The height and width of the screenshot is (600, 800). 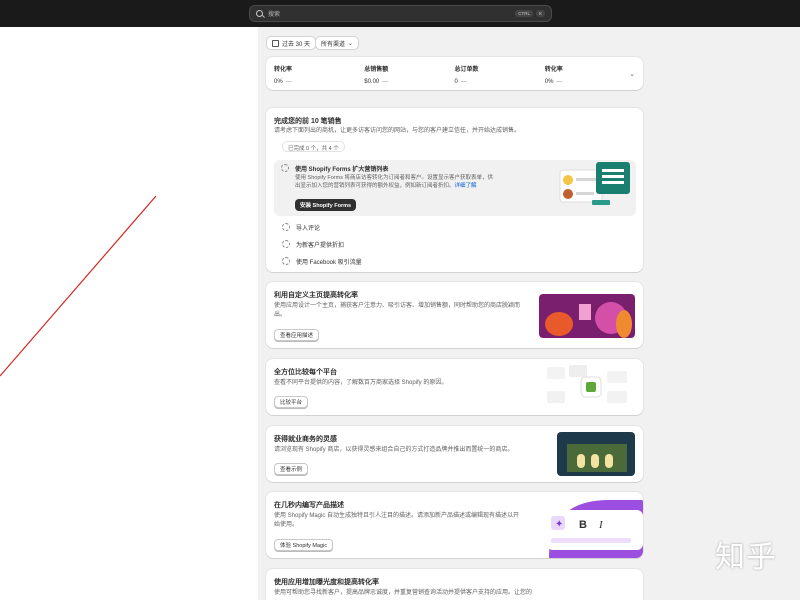 I want to click on channel-filter-label: 所有渠道, so click(x=333, y=44).